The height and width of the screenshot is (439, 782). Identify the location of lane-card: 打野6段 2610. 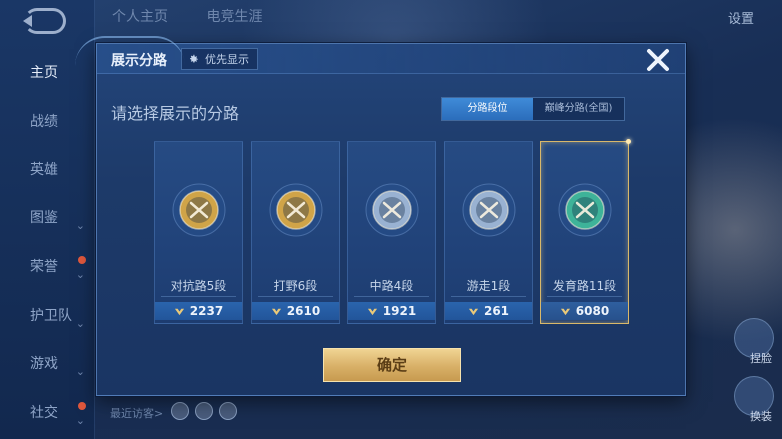
(295, 232).